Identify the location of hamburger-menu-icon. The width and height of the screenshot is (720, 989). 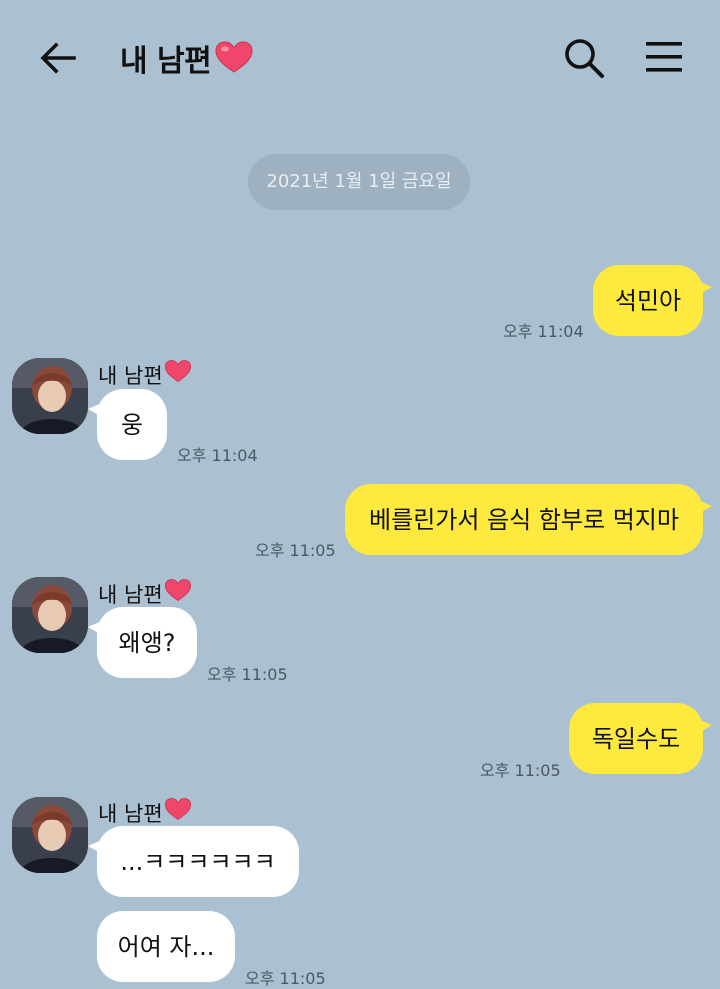
(664, 57).